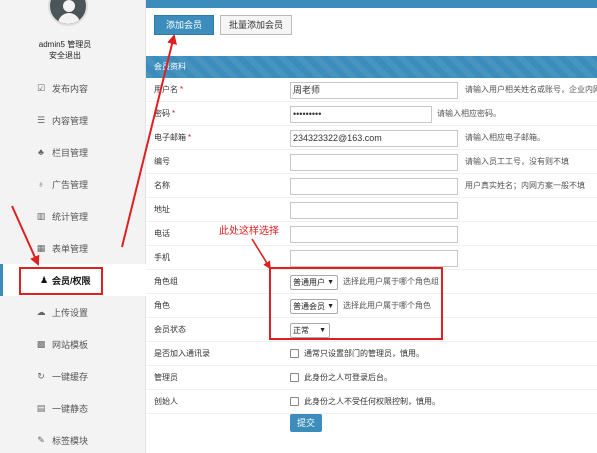 The width and height of the screenshot is (597, 453). I want to click on avatar, so click(68, 13).